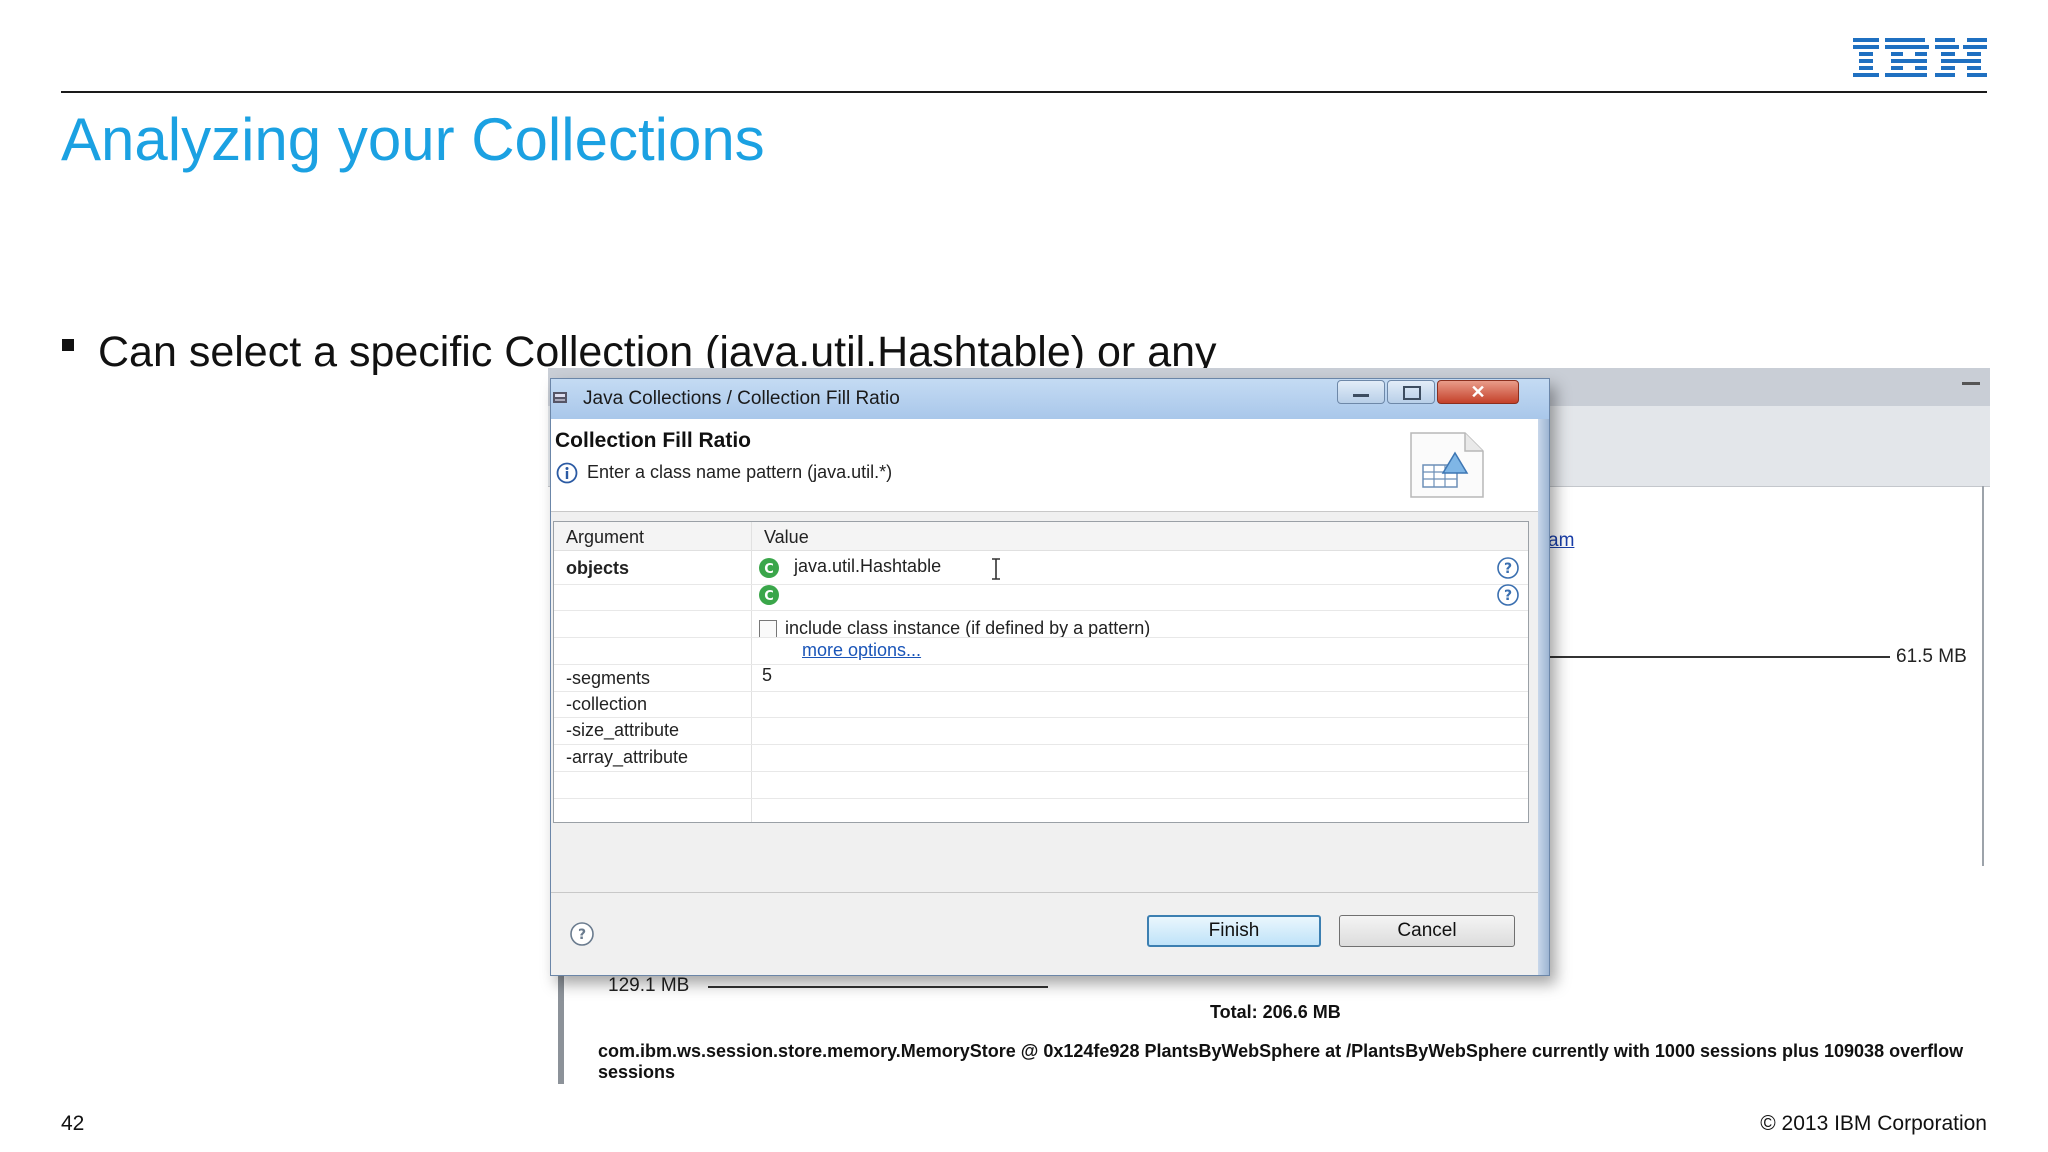 The image size is (2048, 1152). Describe the element at coordinates (605, 537) in the screenshot. I see `column-header-argument: Argument` at that location.